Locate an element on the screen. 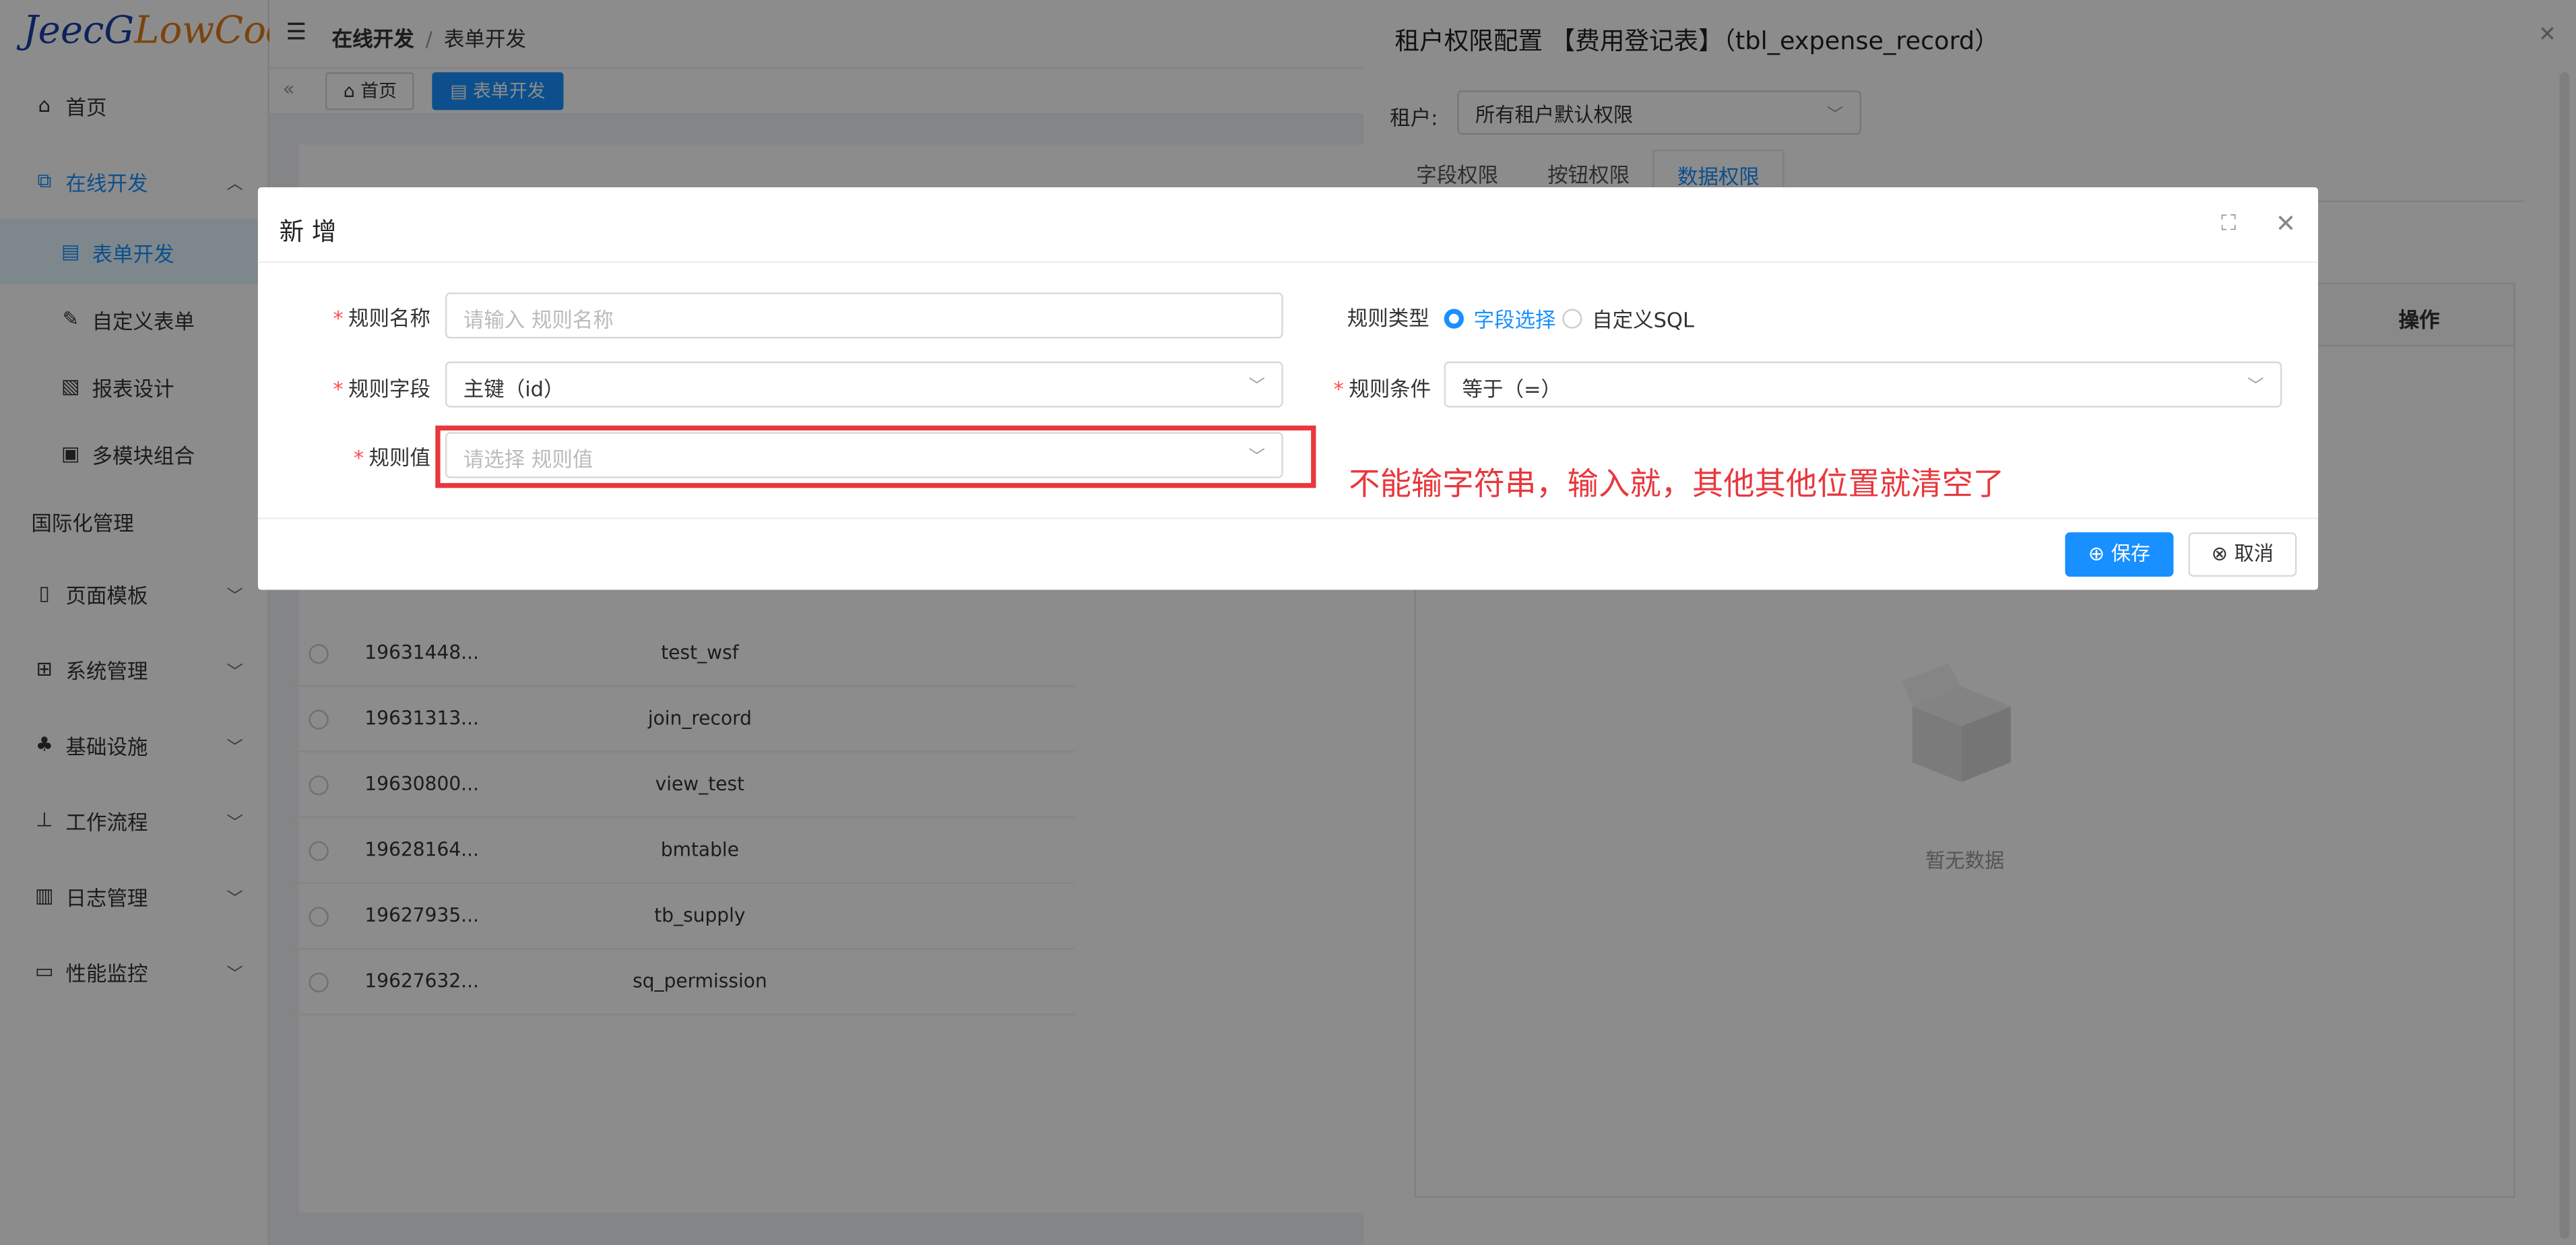 This screenshot has width=2576, height=1245. rule-type-label: 规则类型 is located at coordinates (1388, 318).